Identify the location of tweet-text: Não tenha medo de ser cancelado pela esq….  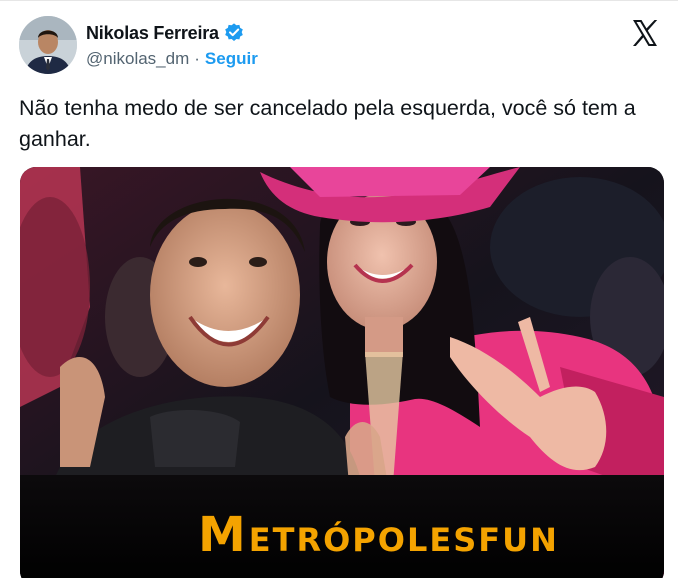
(327, 123).